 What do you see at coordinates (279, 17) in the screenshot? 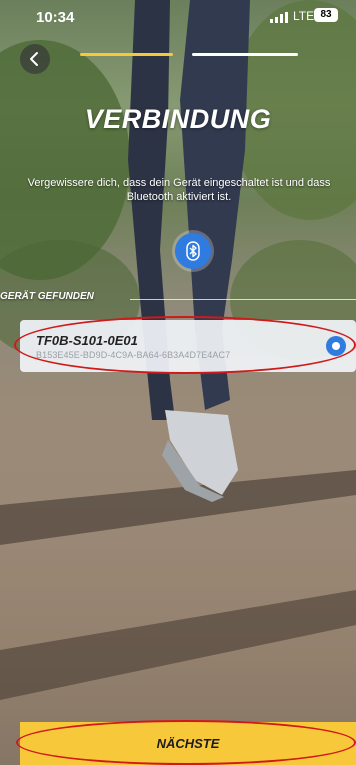
I see `signal-icon` at bounding box center [279, 17].